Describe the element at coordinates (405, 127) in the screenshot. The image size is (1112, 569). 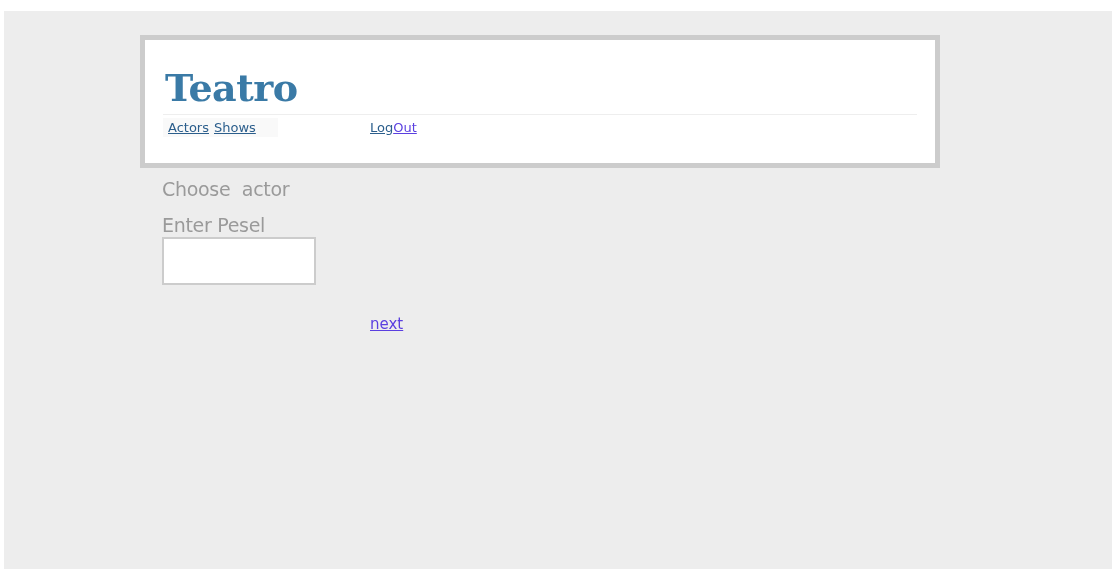
I see `logout-link: Out` at that location.